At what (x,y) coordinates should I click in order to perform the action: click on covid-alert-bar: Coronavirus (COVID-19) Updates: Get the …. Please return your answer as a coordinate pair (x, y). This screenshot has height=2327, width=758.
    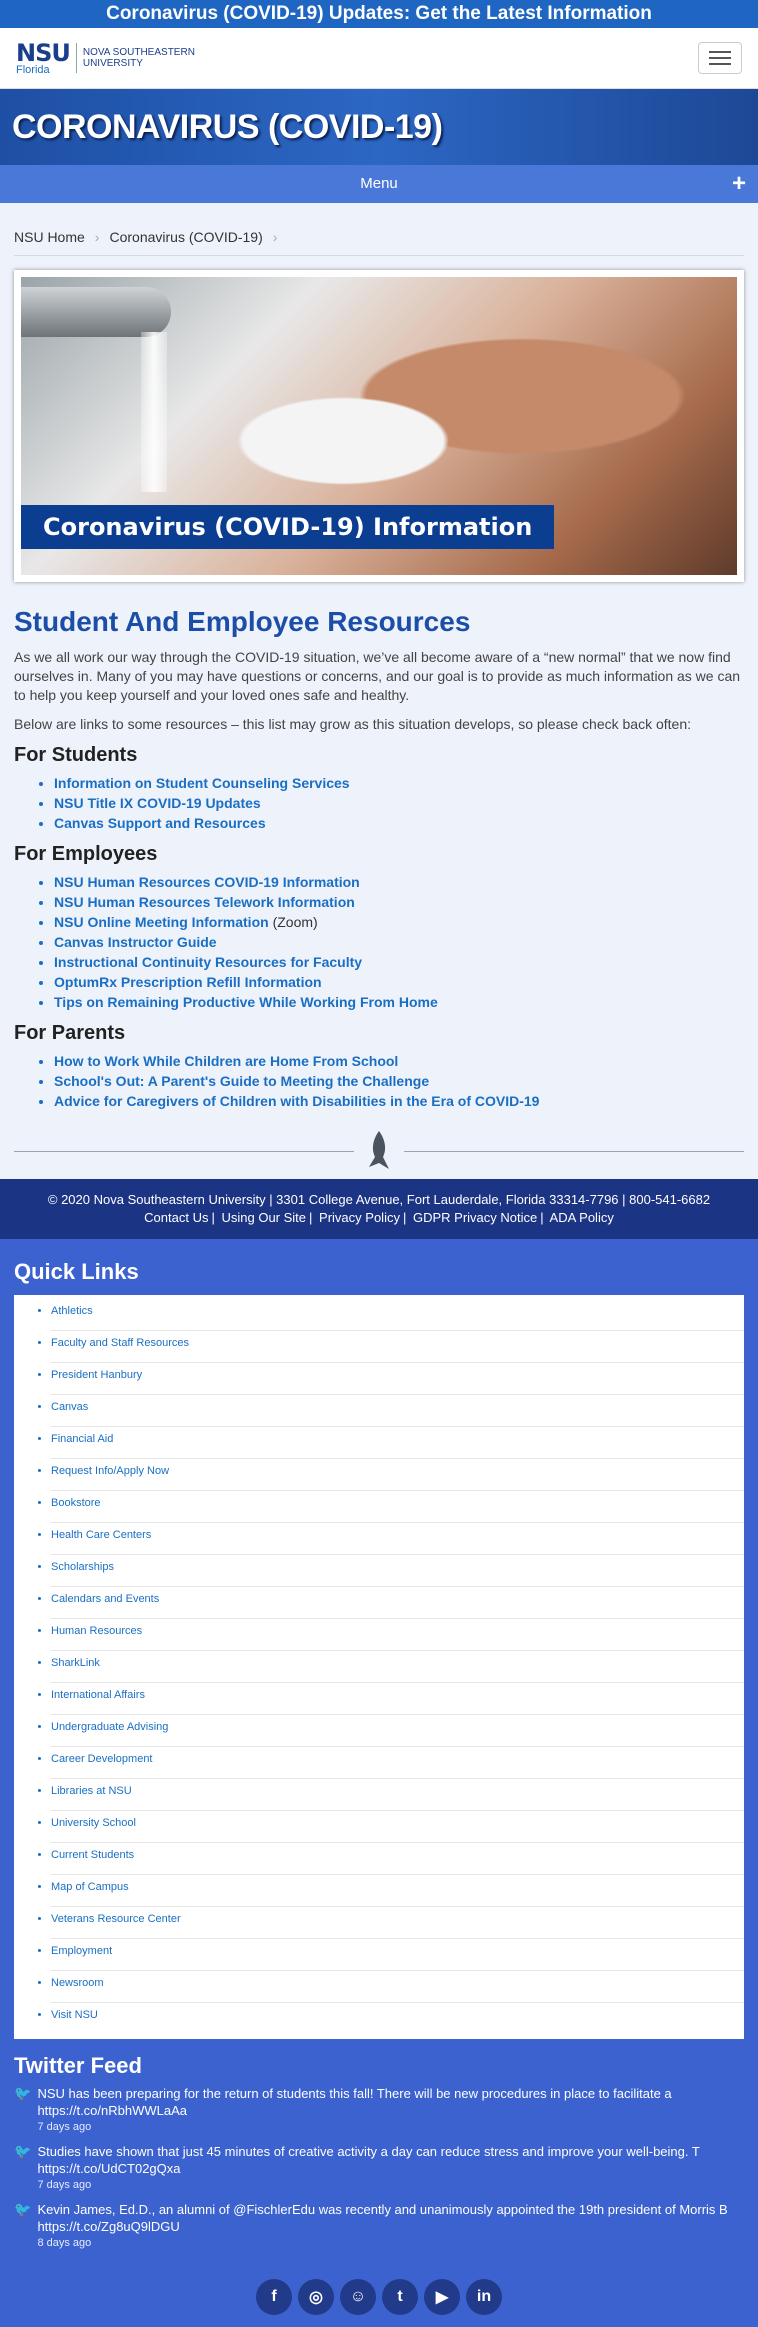
    Looking at the image, I should click on (379, 14).